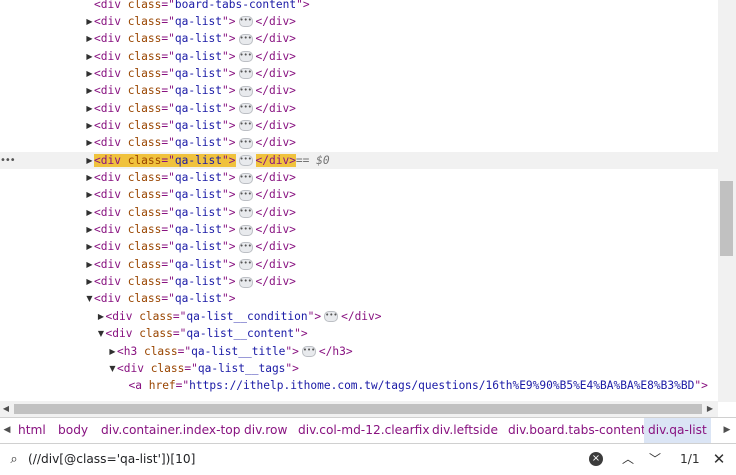 Image resolution: width=736 pixels, height=475 pixels. Describe the element at coordinates (170, 430) in the screenshot. I see `breadcrumb-item: div.container.index-top` at that location.